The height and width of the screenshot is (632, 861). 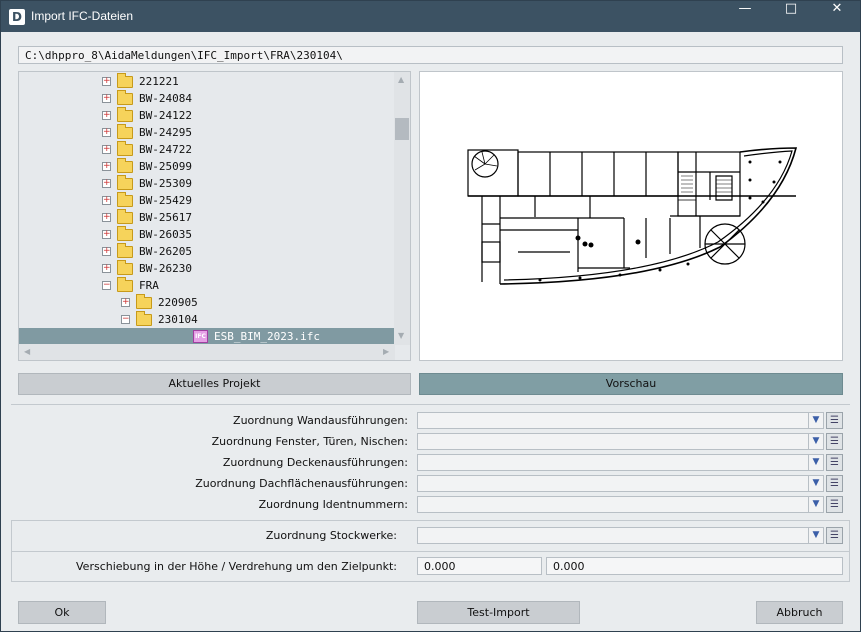 I want to click on maximize-button: □, so click(x=791, y=16).